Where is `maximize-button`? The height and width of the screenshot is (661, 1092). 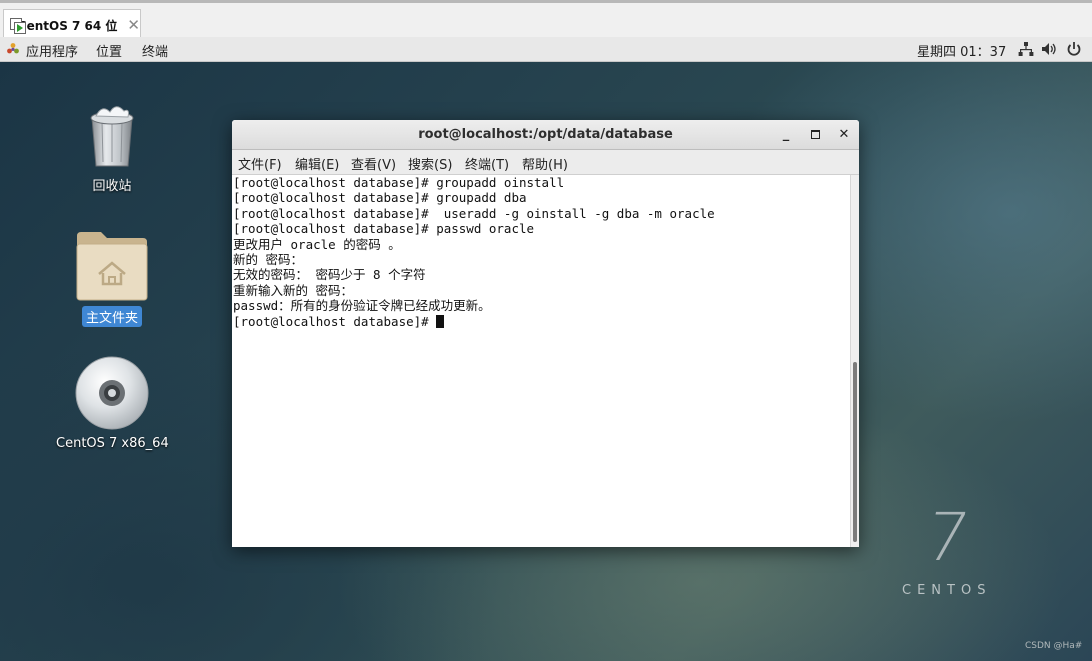 maximize-button is located at coordinates (815, 135).